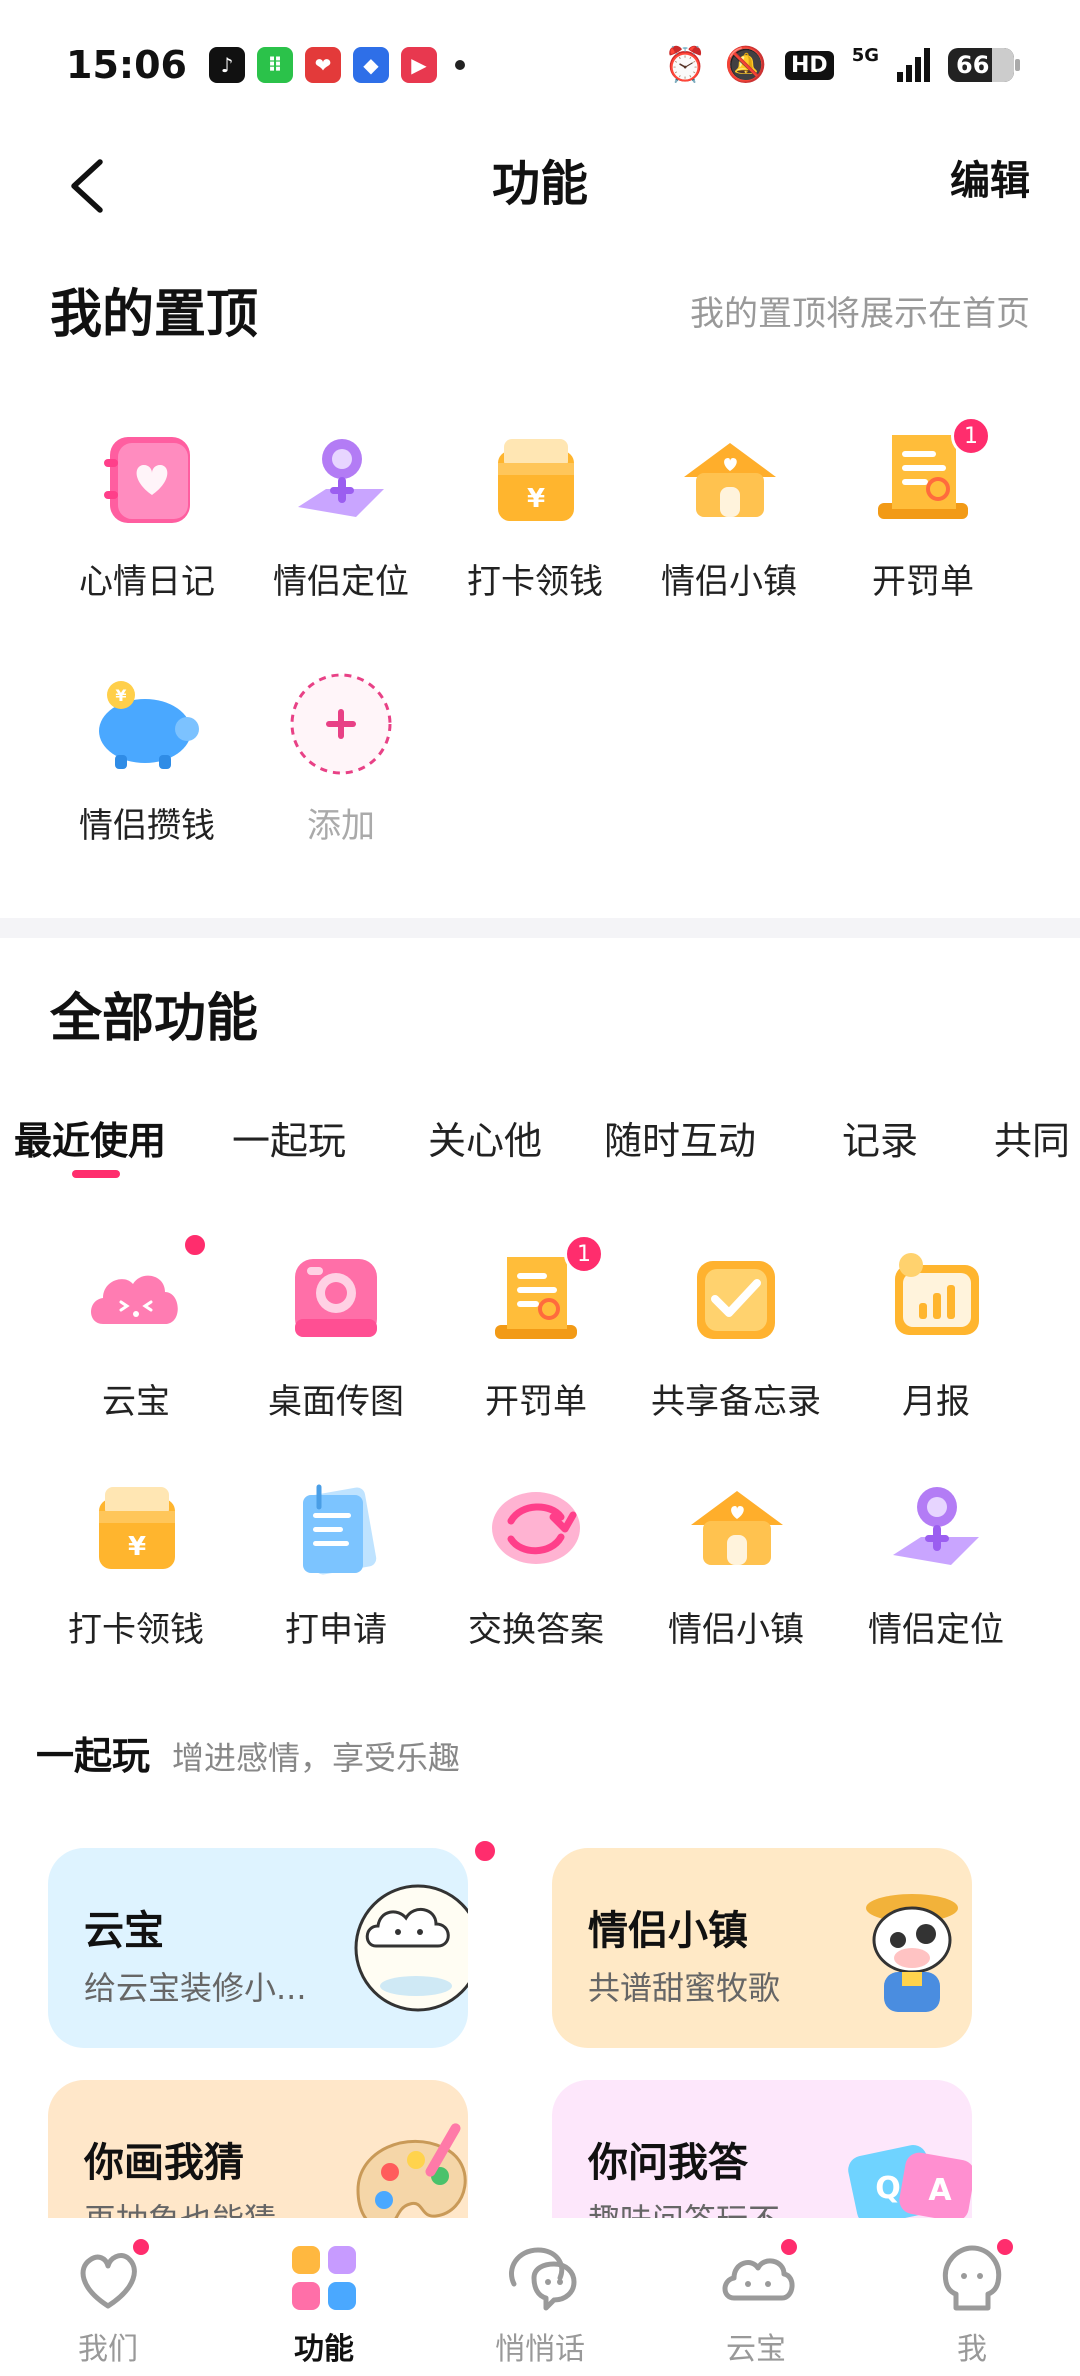 The width and height of the screenshot is (1080, 2376). What do you see at coordinates (543, 2279) in the screenshot?
I see `chat-icon` at bounding box center [543, 2279].